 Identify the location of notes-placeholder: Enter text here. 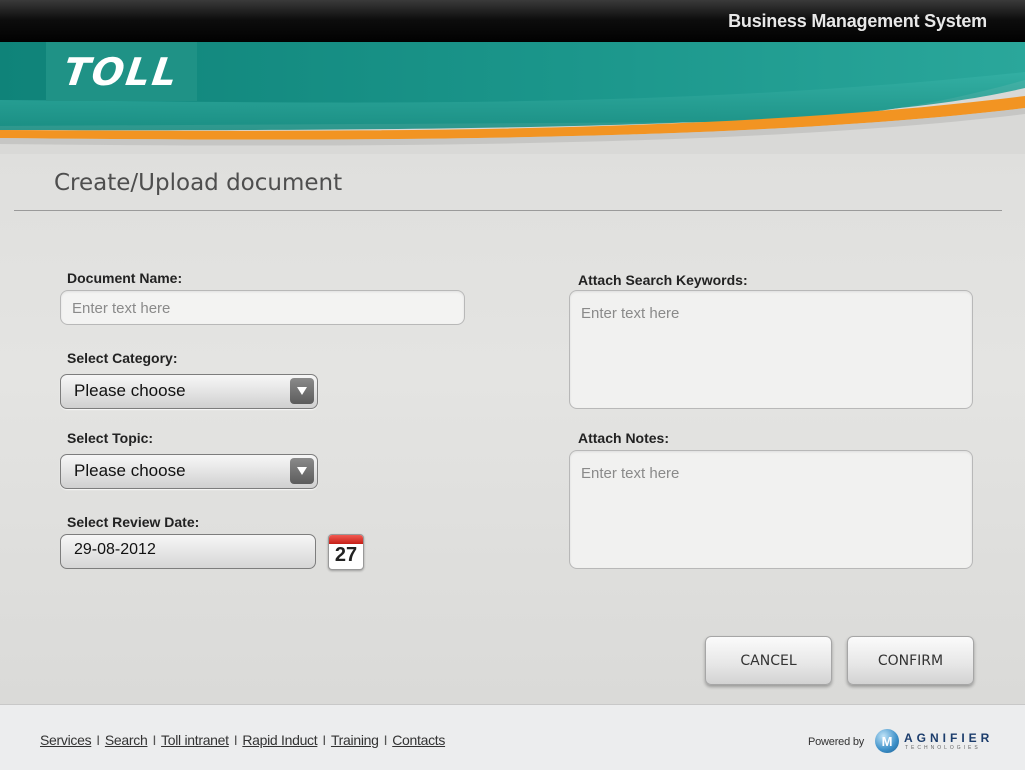
(630, 473).